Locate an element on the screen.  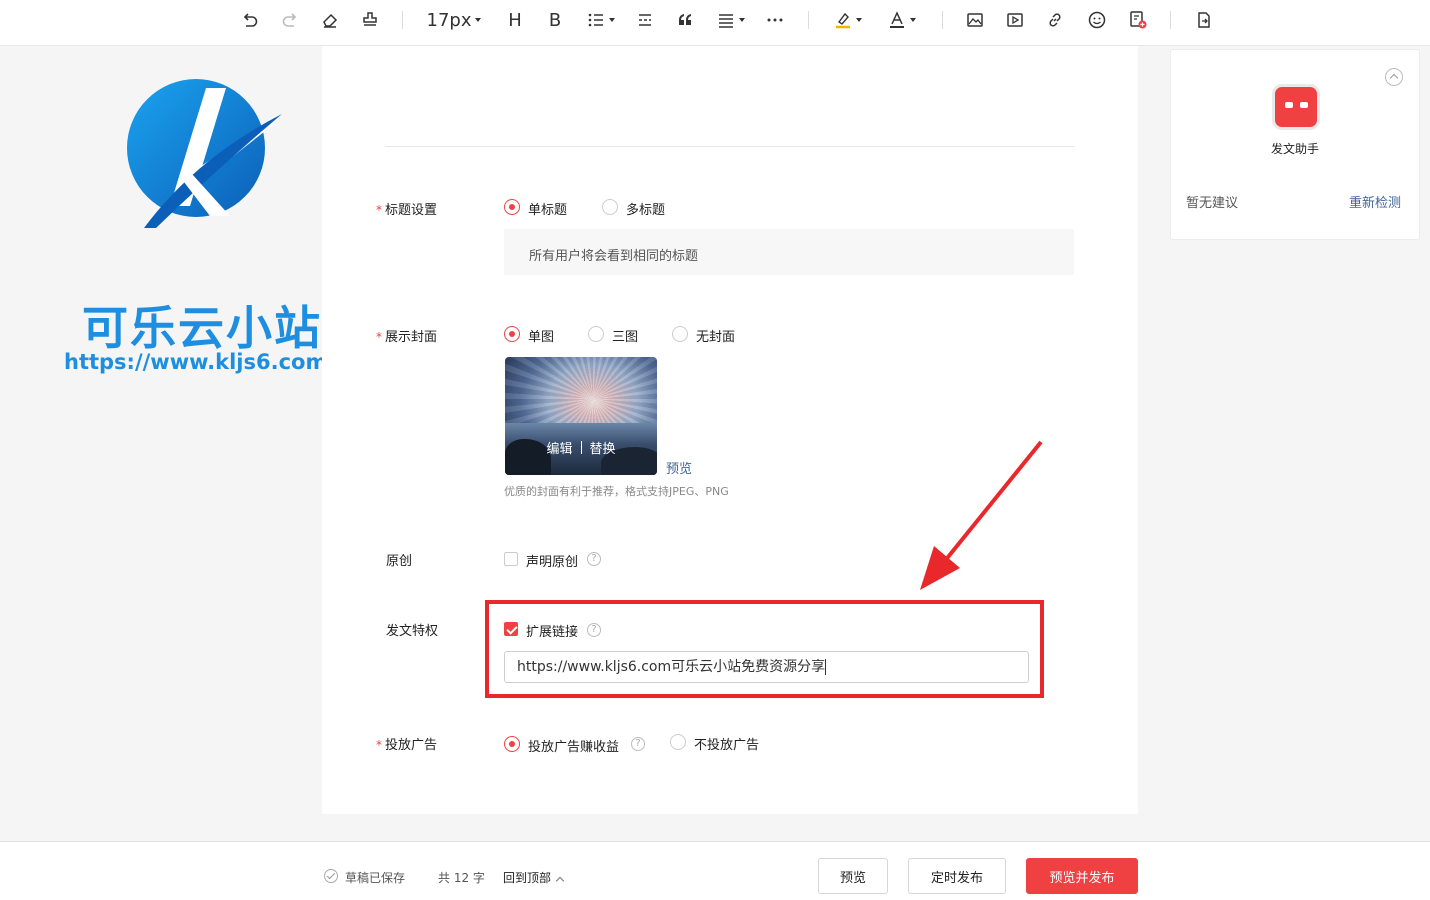
bold-icon: B is located at coordinates (555, 20).